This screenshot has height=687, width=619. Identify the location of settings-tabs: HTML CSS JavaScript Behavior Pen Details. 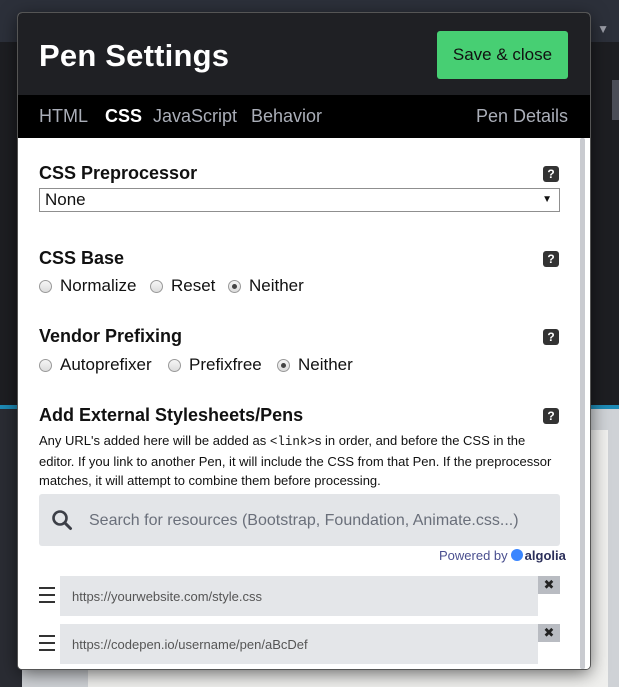
(304, 116).